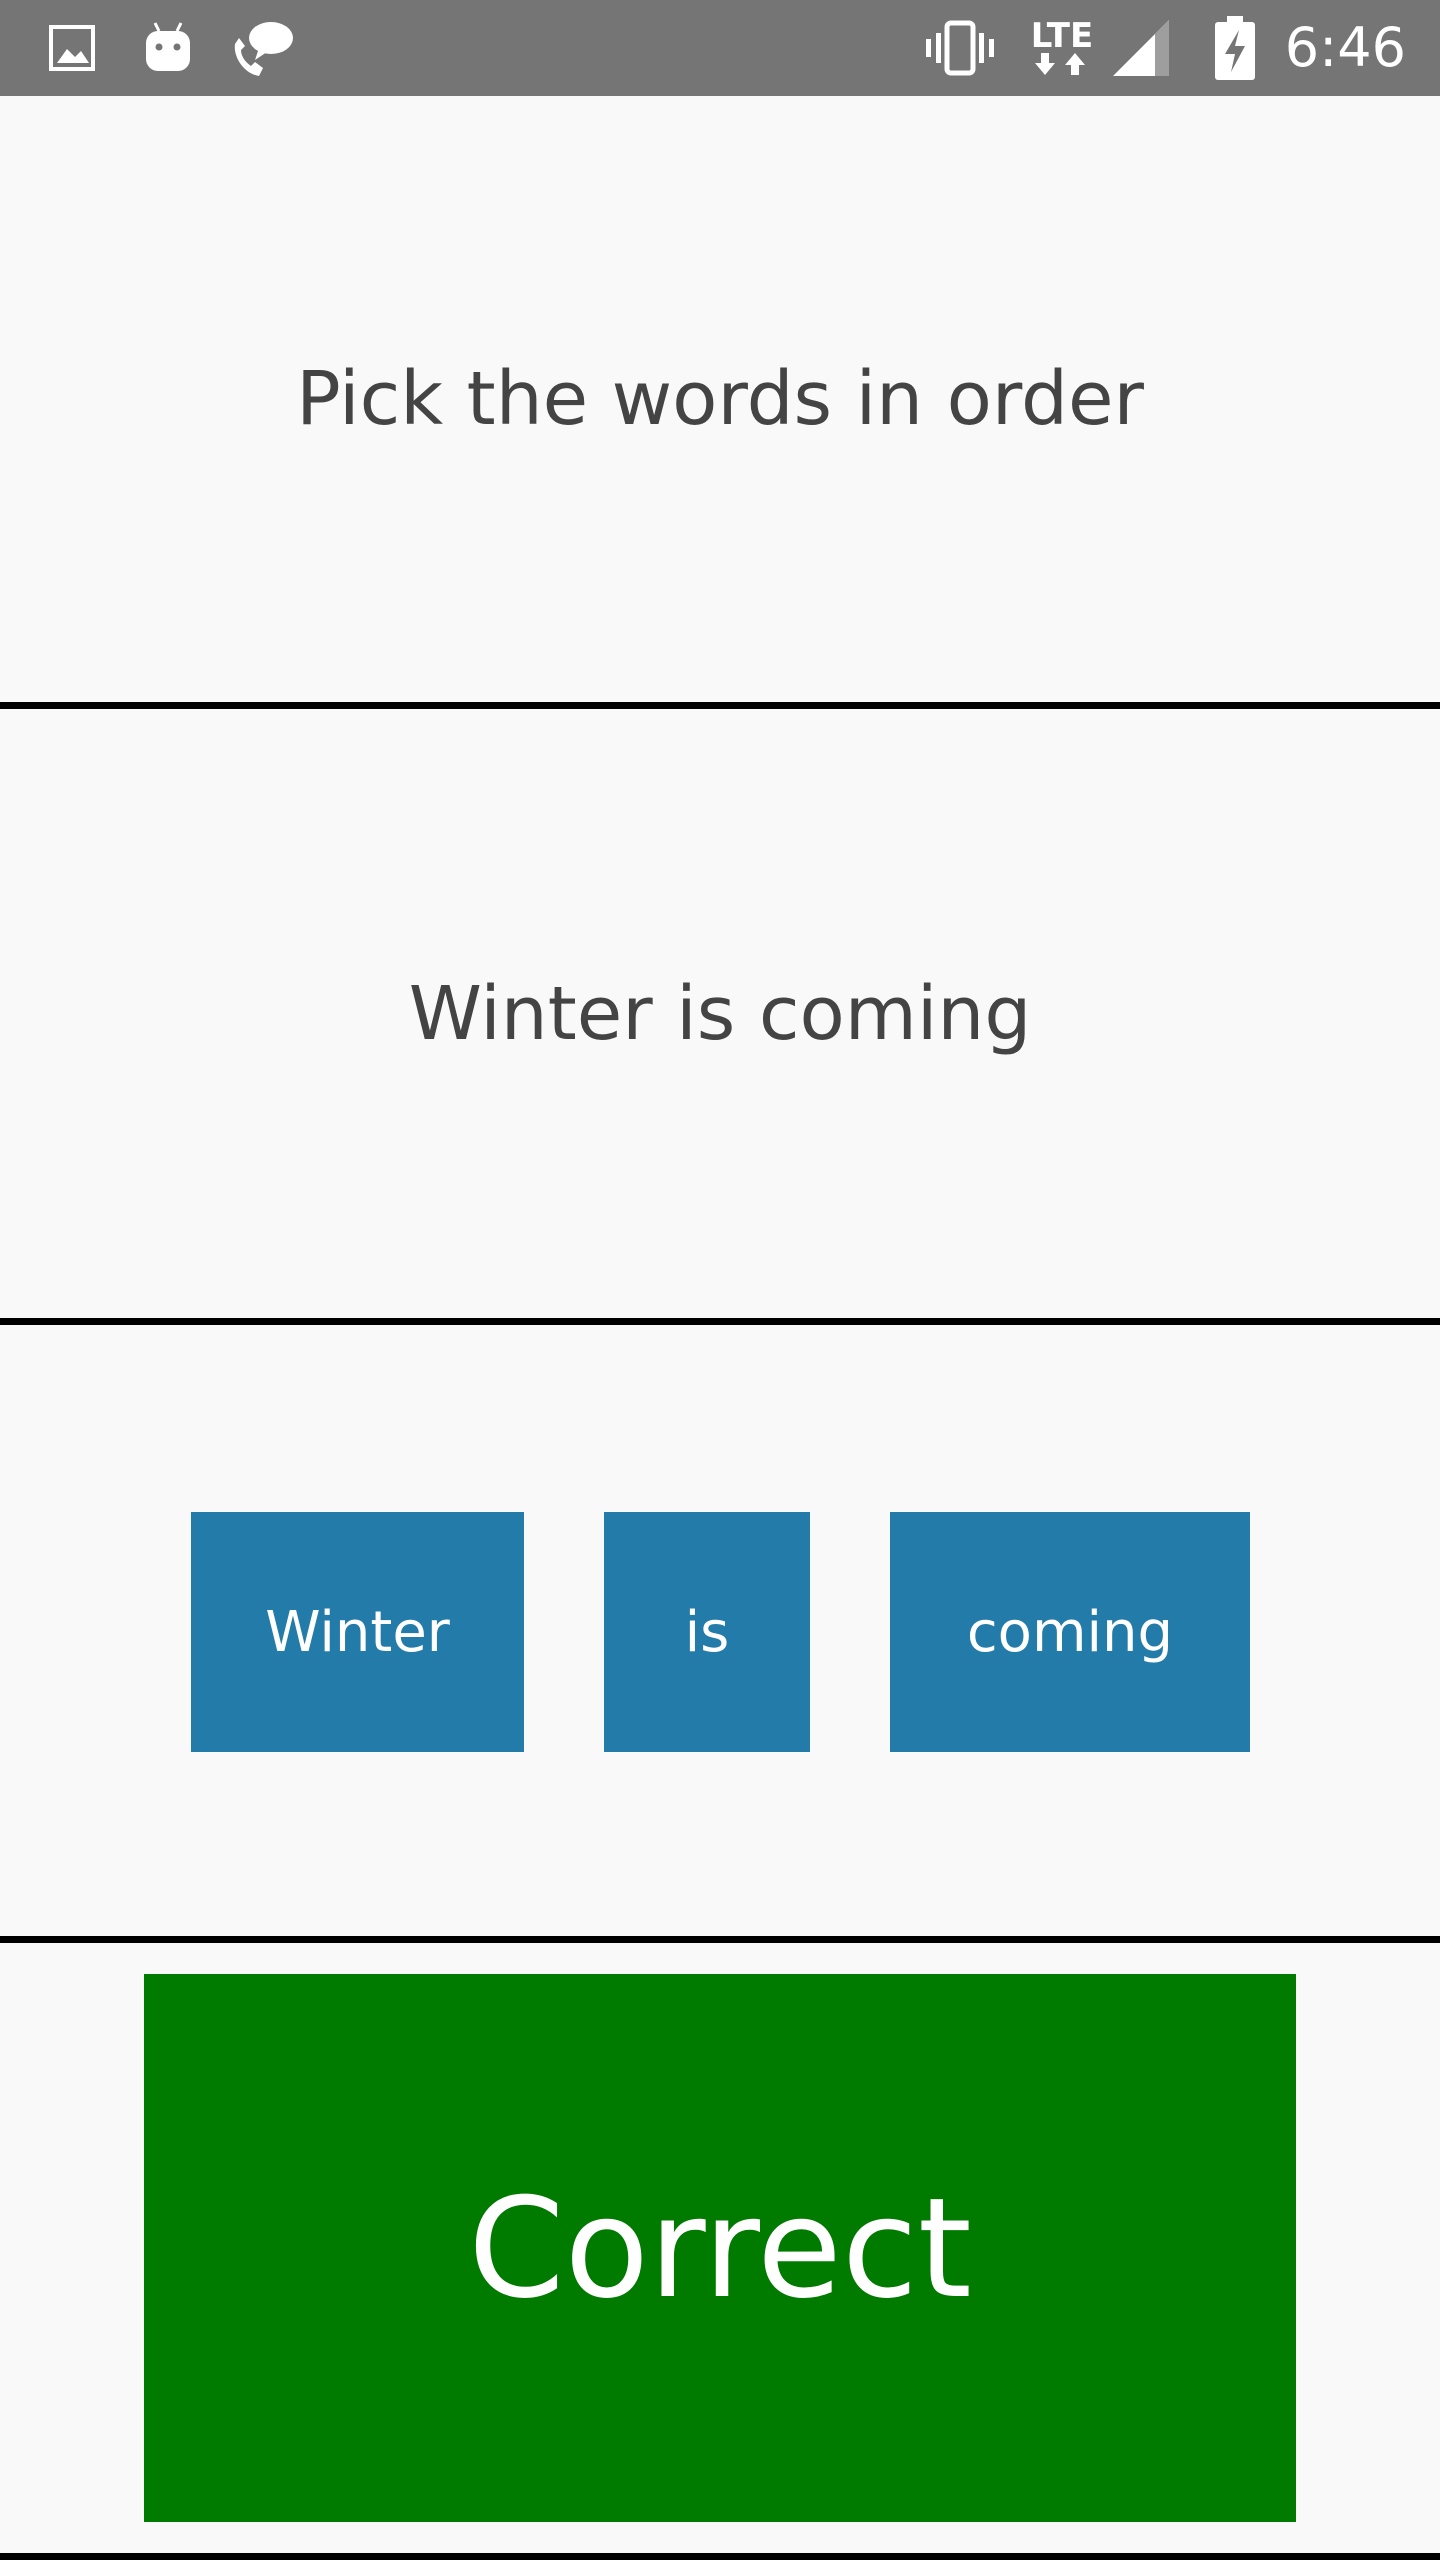 This screenshot has width=1440, height=2560. I want to click on lte-label: LTE, so click(1062, 36).